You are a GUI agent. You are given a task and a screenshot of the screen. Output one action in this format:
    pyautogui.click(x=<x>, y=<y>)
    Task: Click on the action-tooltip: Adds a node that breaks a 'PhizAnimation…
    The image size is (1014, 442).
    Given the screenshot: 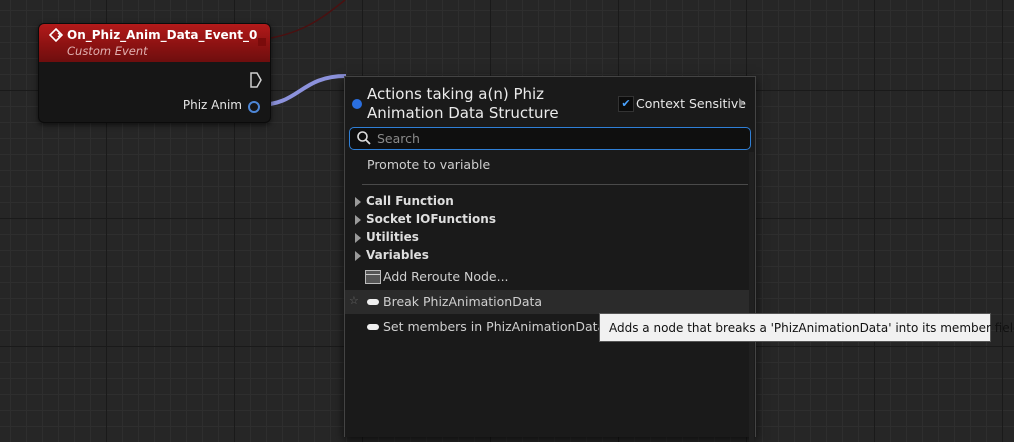 What is the action you would take?
    pyautogui.click(x=806, y=327)
    